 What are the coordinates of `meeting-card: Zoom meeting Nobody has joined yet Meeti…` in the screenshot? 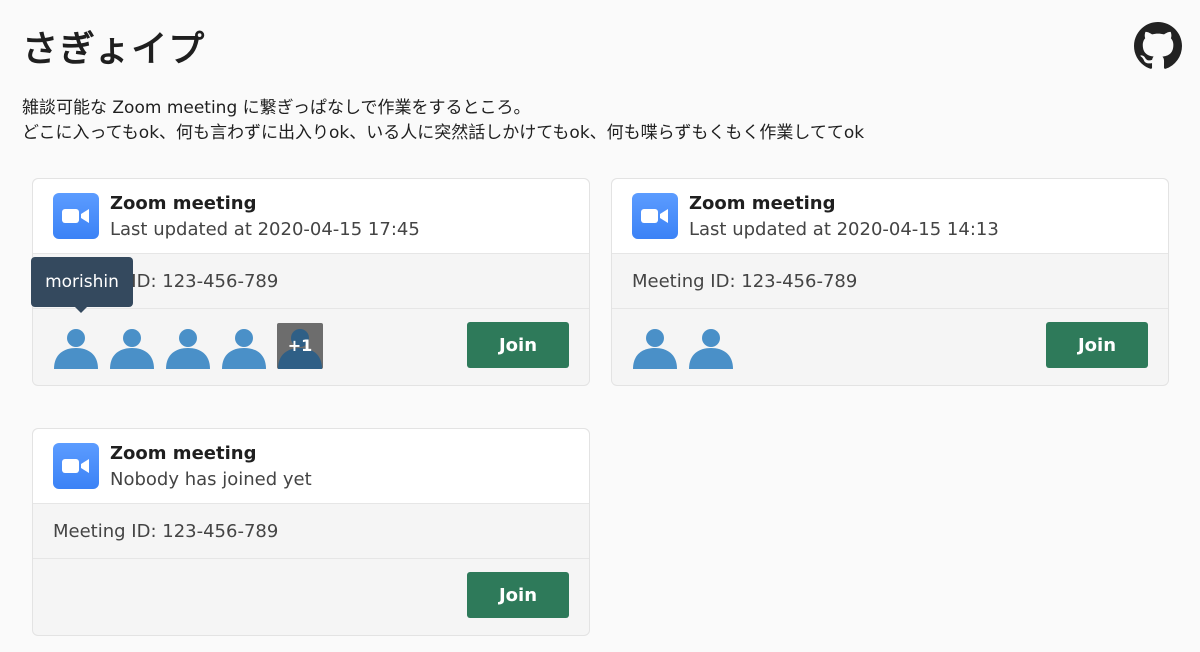 It's located at (311, 532).